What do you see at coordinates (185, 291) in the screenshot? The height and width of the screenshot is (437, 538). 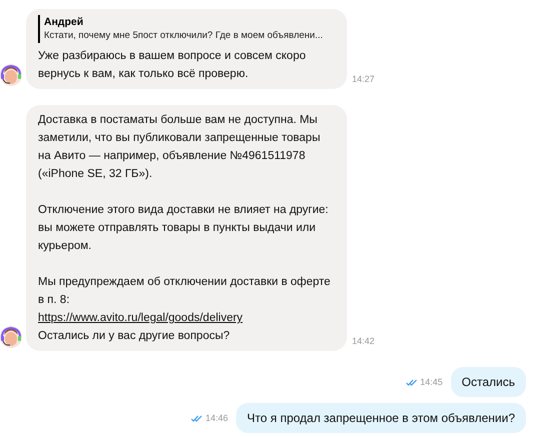 I see `message-text: Мы предупреждаем об отключении доставки в оферте в п. 8:` at bounding box center [185, 291].